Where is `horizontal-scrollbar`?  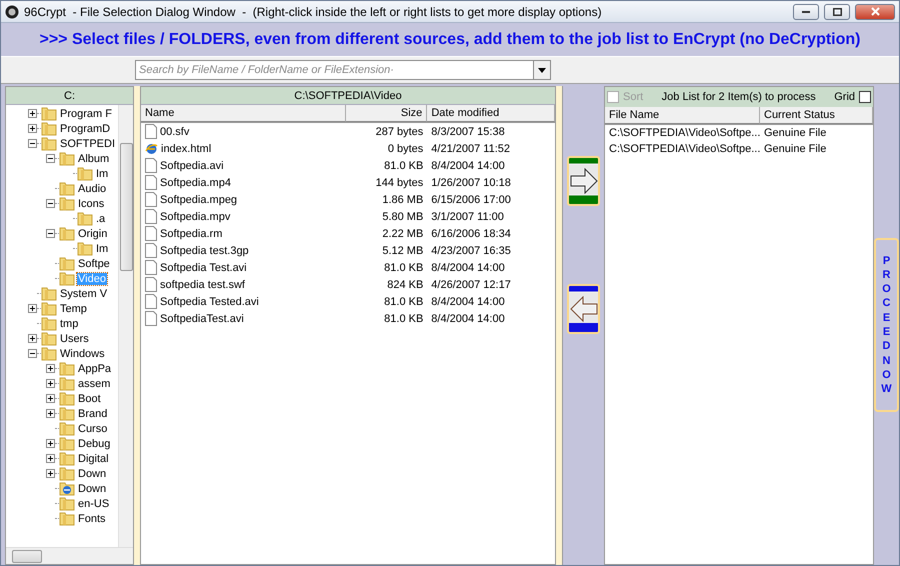
horizontal-scrollbar is located at coordinates (69, 555).